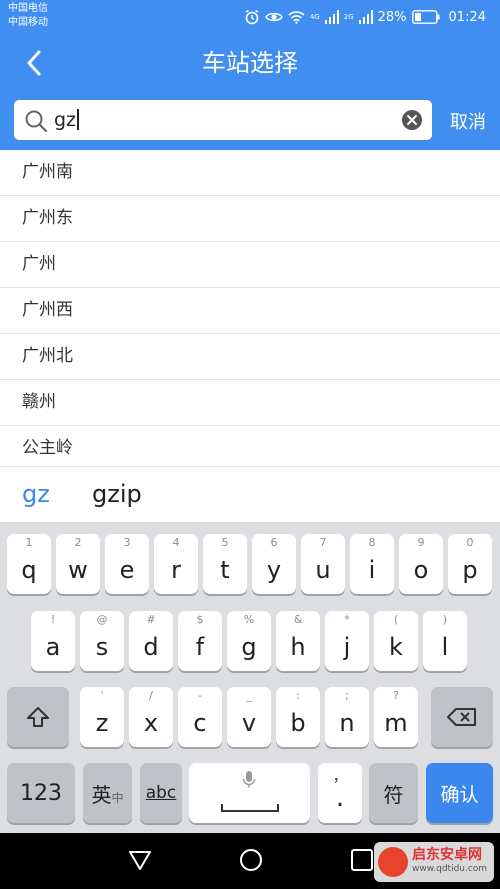 The height and width of the screenshot is (889, 500). I want to click on key-hint: 5, so click(225, 542).